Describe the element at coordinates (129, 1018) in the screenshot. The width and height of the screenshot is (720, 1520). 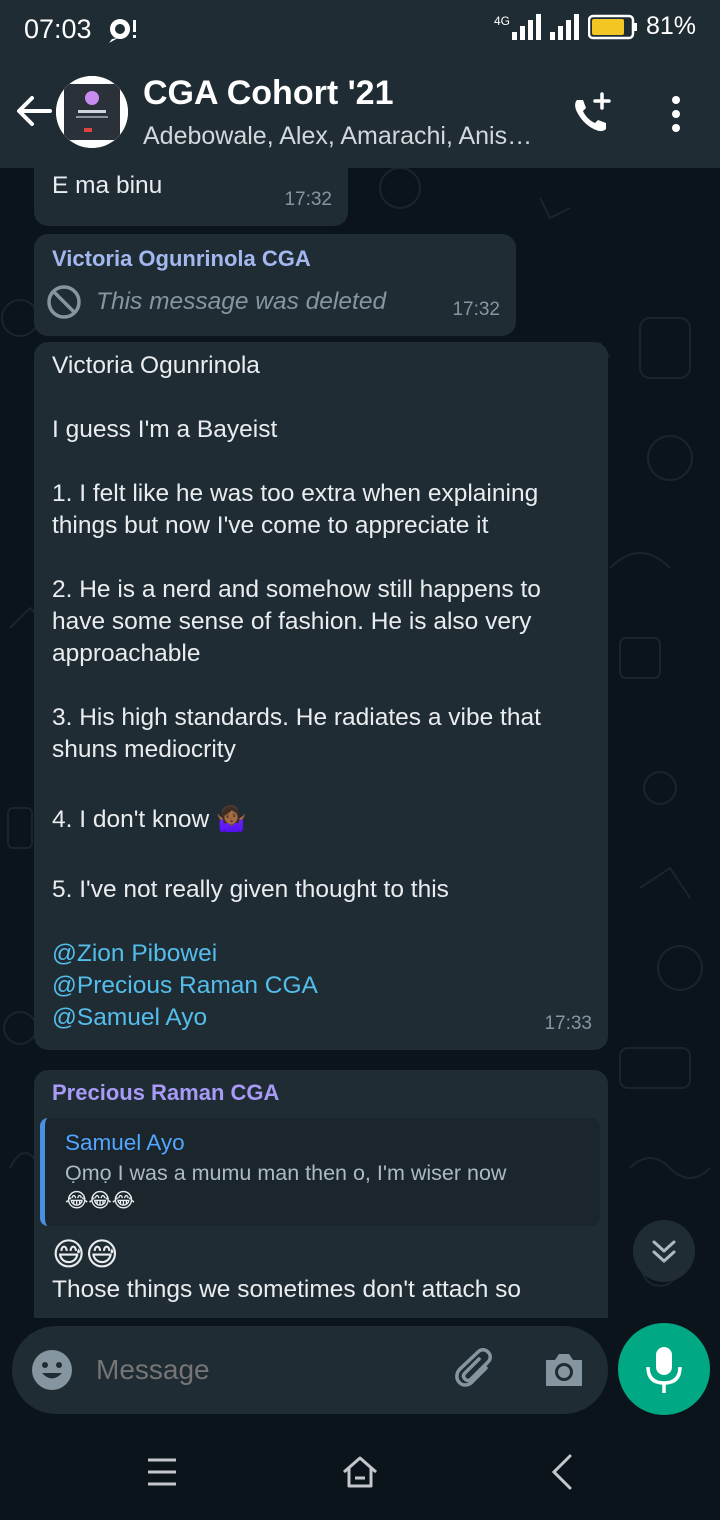
I see `mention-link: @Samuel Ayo` at that location.